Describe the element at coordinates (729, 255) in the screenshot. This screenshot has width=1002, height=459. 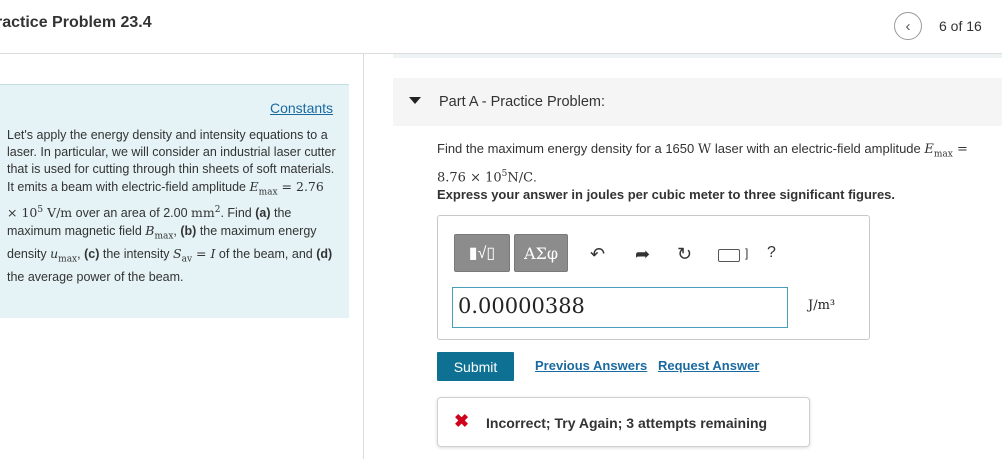
I see `keyboard-icon` at that location.